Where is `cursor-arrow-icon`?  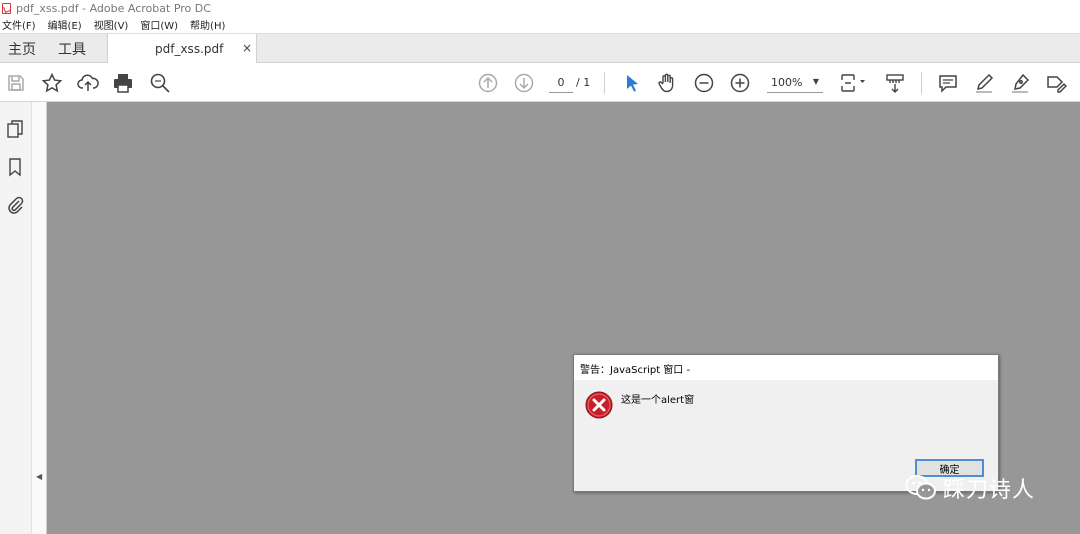 cursor-arrow-icon is located at coordinates (632, 83).